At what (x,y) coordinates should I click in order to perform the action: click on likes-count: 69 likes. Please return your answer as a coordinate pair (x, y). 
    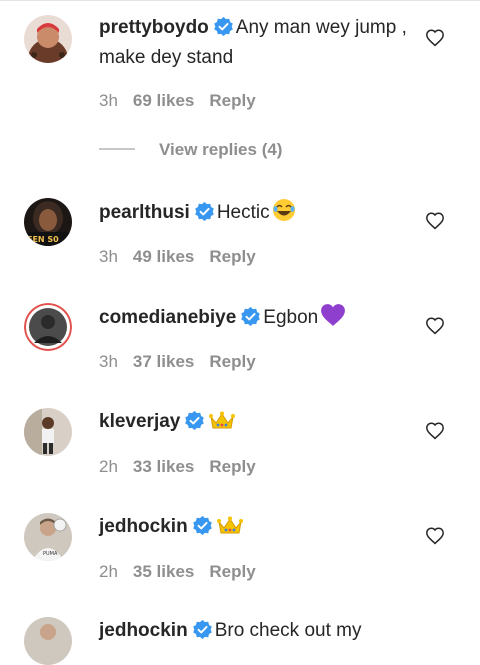
    Looking at the image, I should click on (163, 100).